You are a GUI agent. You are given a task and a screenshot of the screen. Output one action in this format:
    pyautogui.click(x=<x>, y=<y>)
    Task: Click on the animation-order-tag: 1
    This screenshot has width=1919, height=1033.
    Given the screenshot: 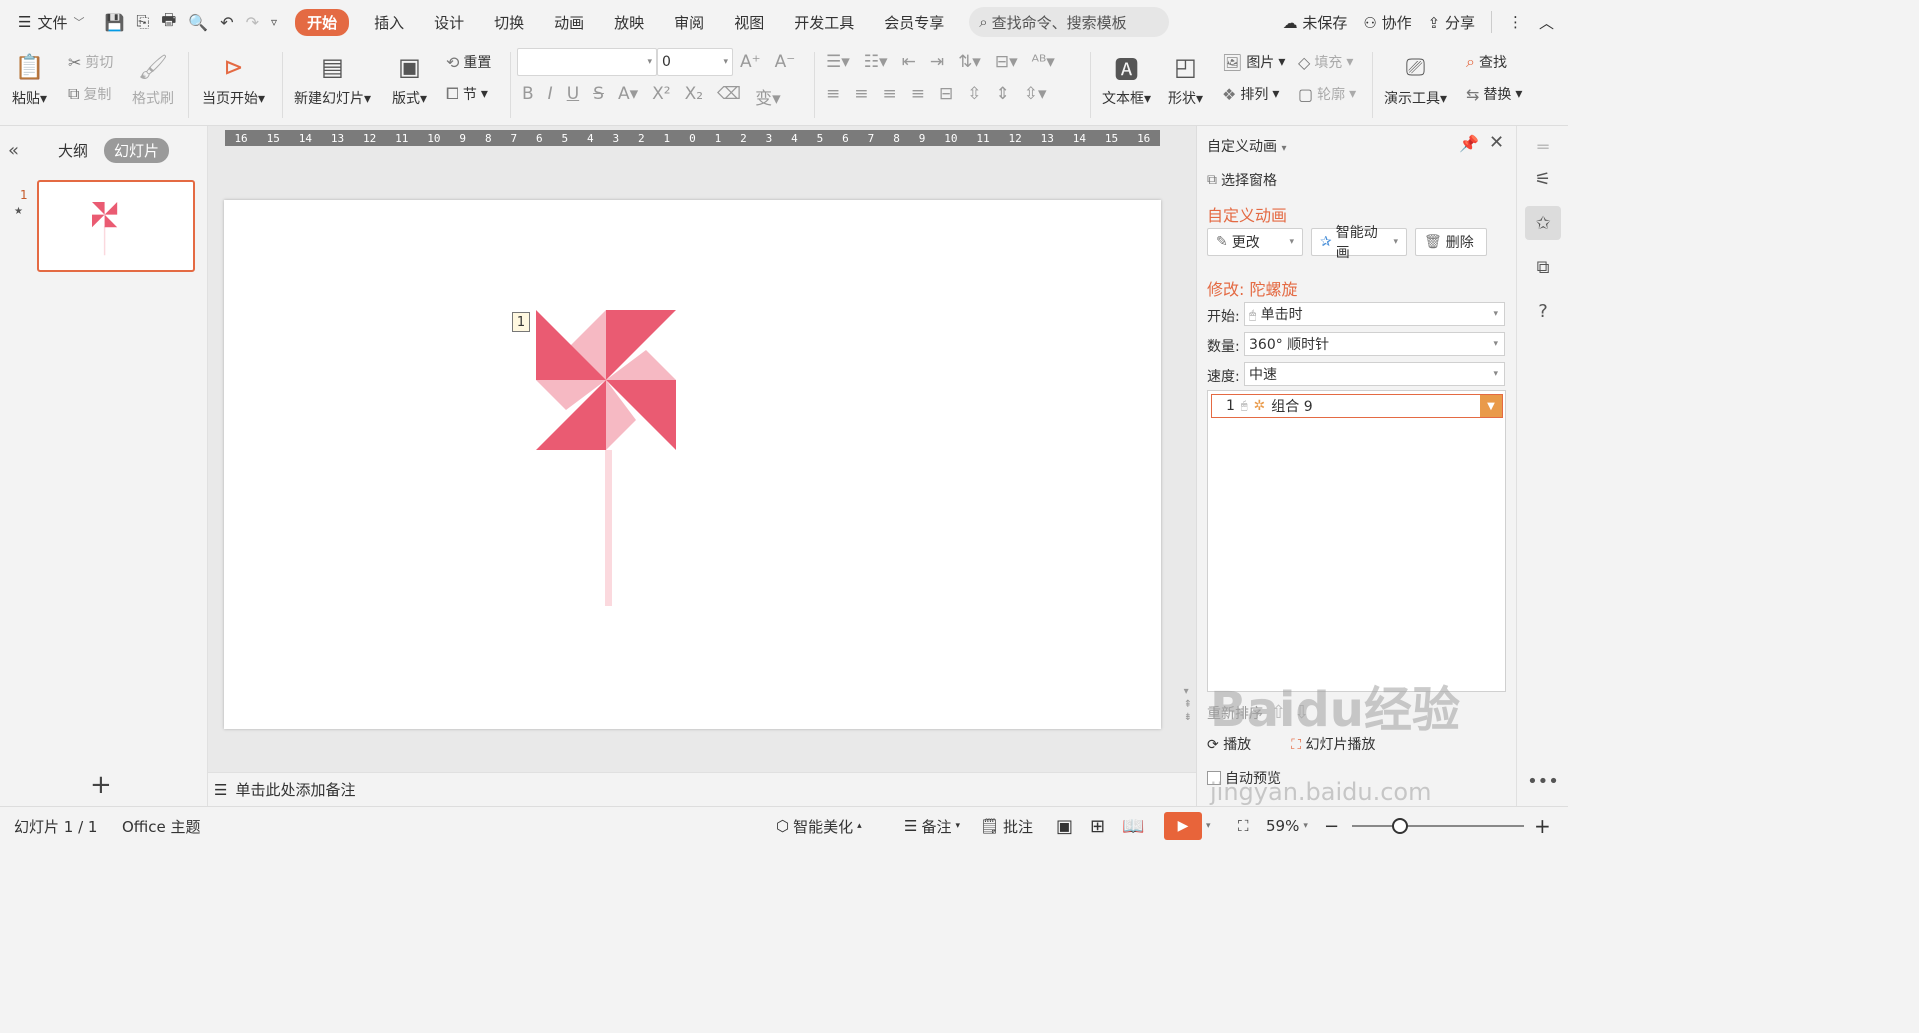 What is the action you would take?
    pyautogui.click(x=521, y=322)
    